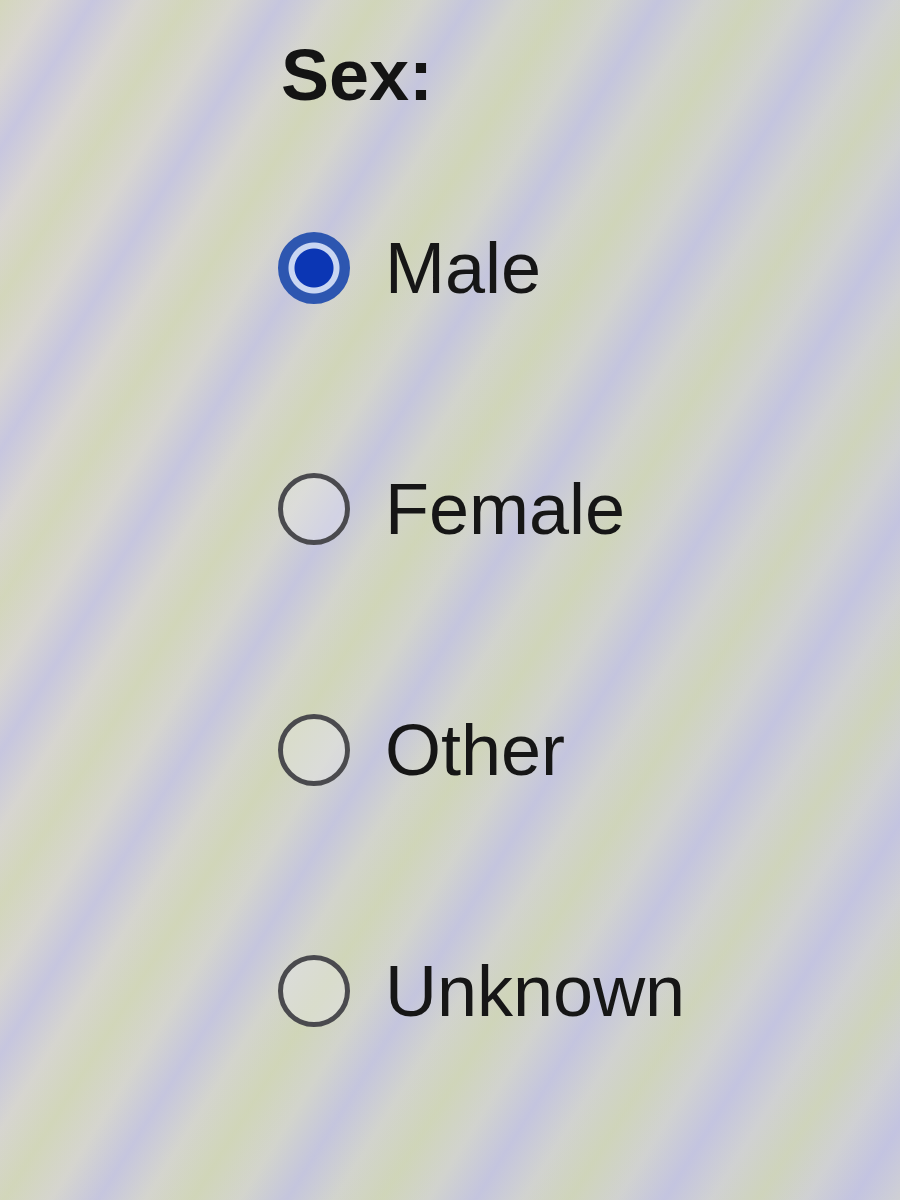 The width and height of the screenshot is (900, 1200). I want to click on field-label: Sex:, so click(357, 75).